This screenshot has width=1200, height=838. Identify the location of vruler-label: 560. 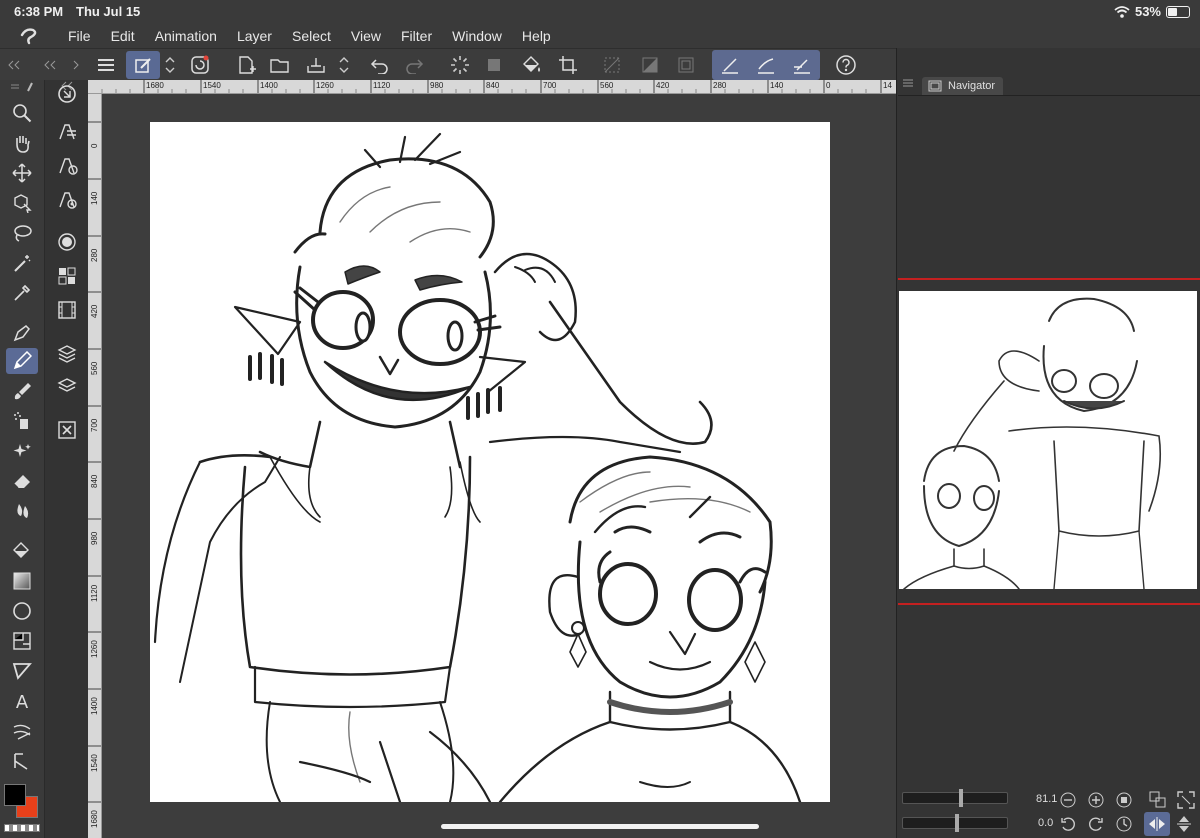
(94, 368).